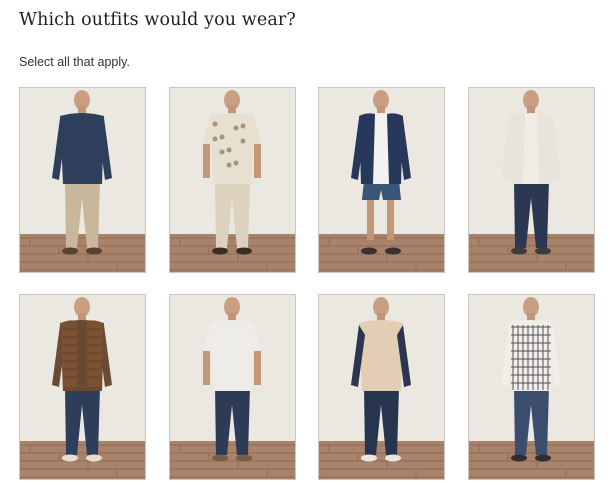 The height and width of the screenshot is (500, 615). What do you see at coordinates (74, 62) in the screenshot?
I see `page-subtitle: Select all that apply.` at bounding box center [74, 62].